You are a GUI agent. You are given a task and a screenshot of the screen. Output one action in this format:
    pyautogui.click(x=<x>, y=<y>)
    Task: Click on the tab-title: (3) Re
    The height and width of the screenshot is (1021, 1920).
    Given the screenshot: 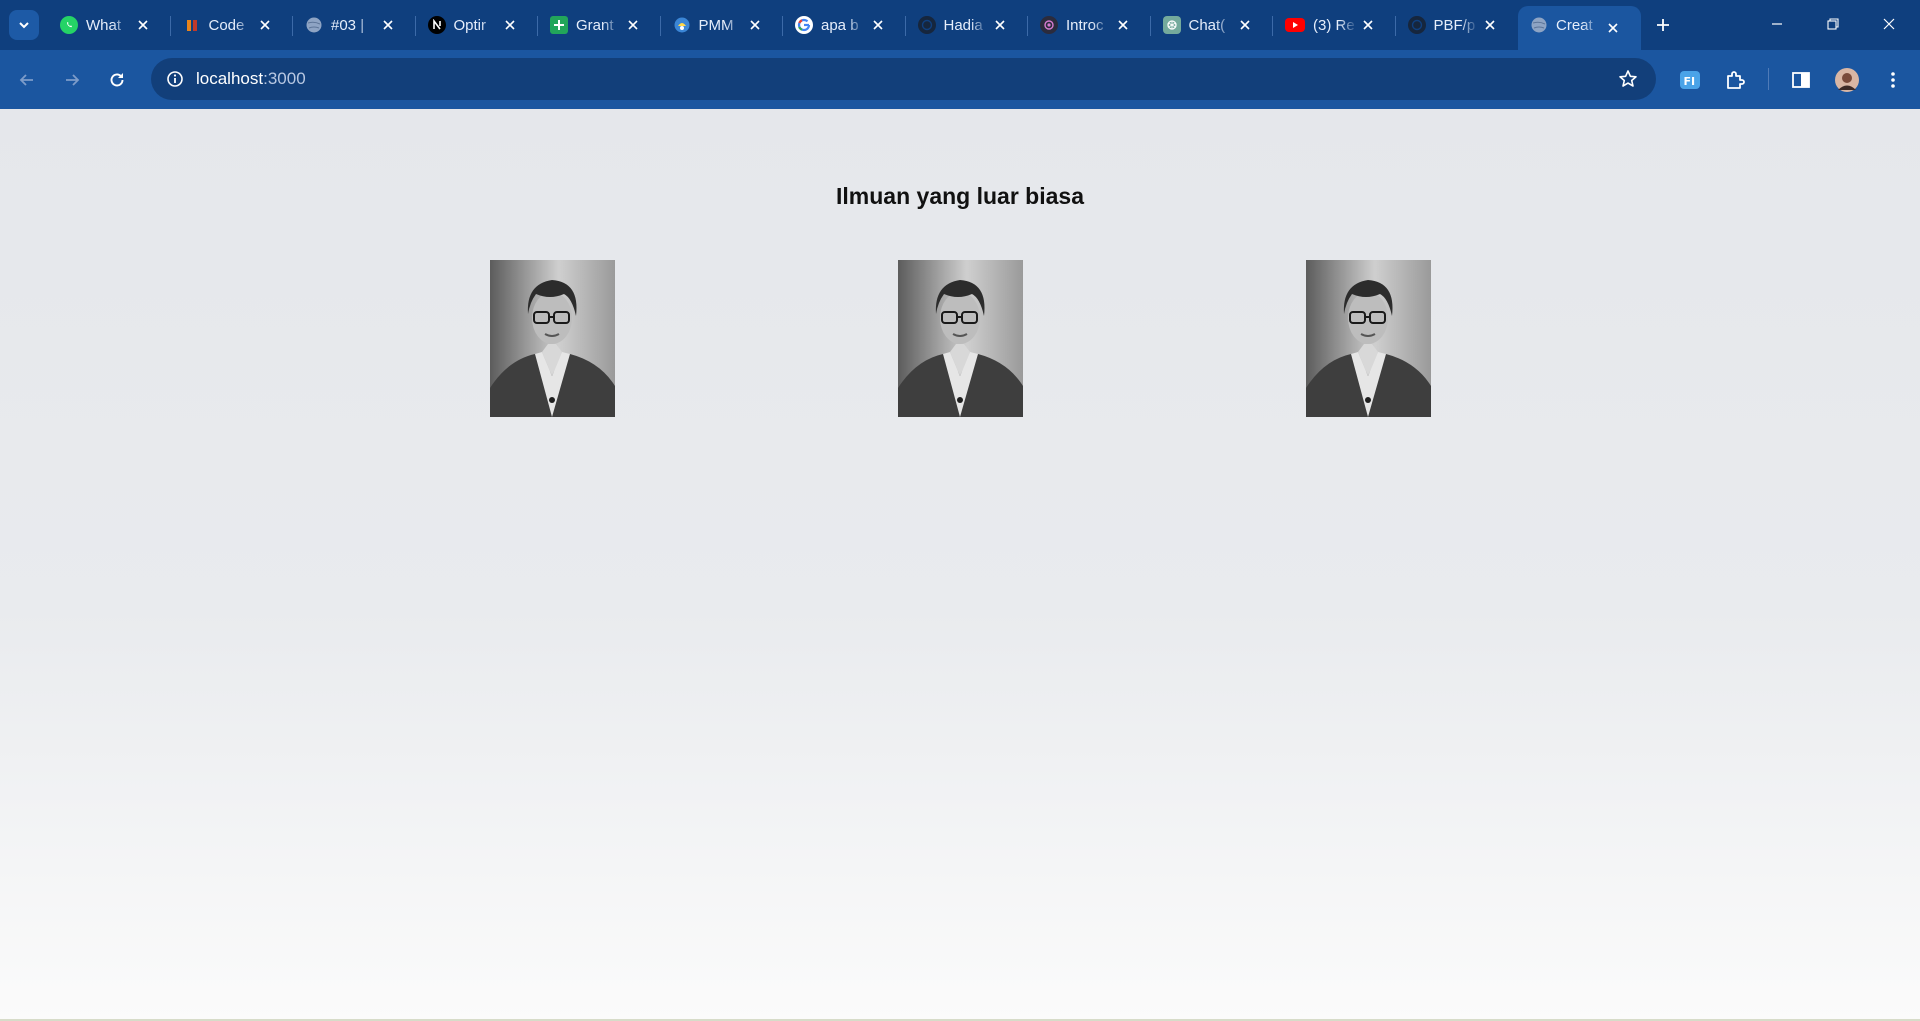 What is the action you would take?
    pyautogui.click(x=1334, y=25)
    